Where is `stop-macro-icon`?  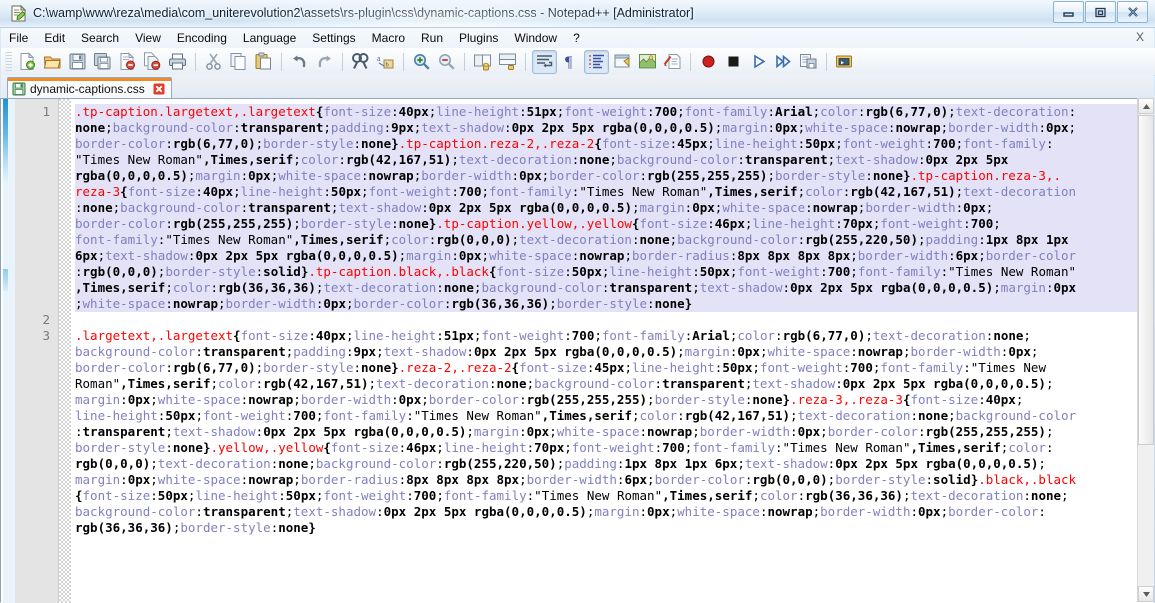 stop-macro-icon is located at coordinates (733, 62).